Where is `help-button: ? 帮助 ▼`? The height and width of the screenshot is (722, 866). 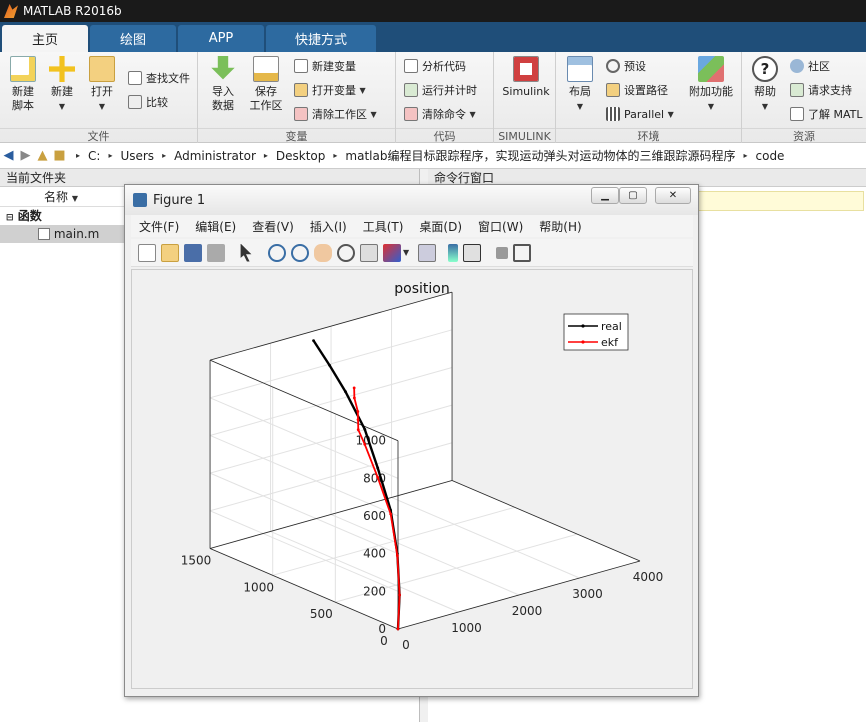 help-button: ? 帮助 ▼ is located at coordinates (765, 85).